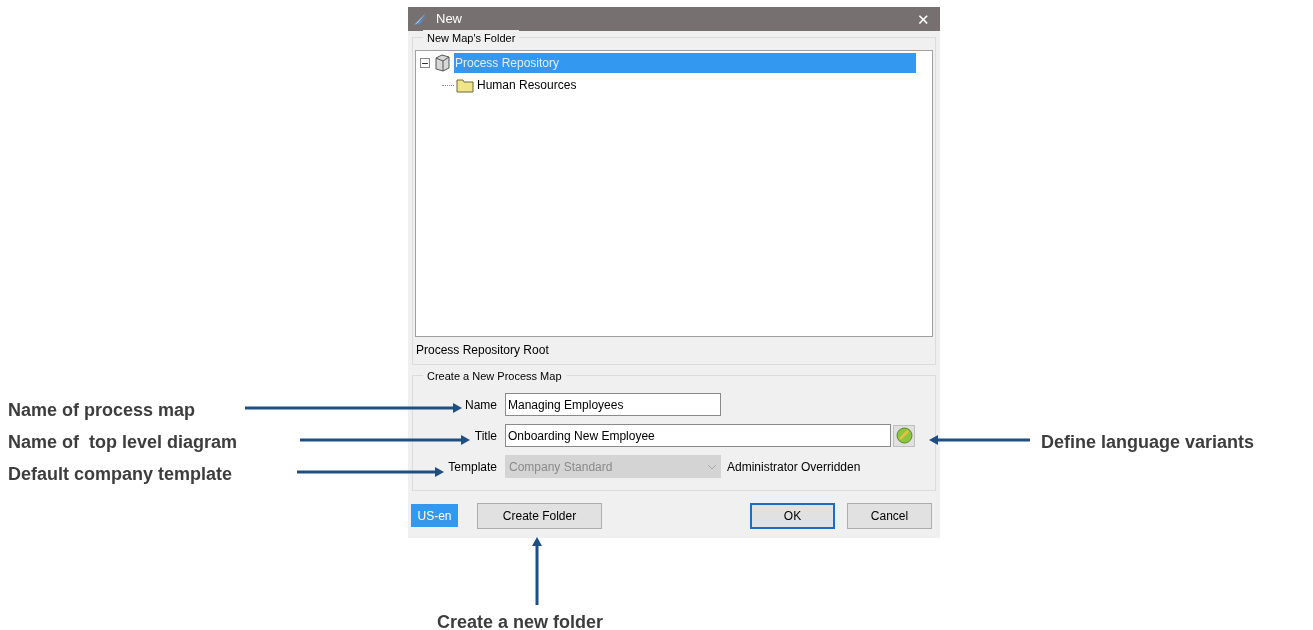  Describe the element at coordinates (527, 85) in the screenshot. I see `tree-item: Human Resources` at that location.